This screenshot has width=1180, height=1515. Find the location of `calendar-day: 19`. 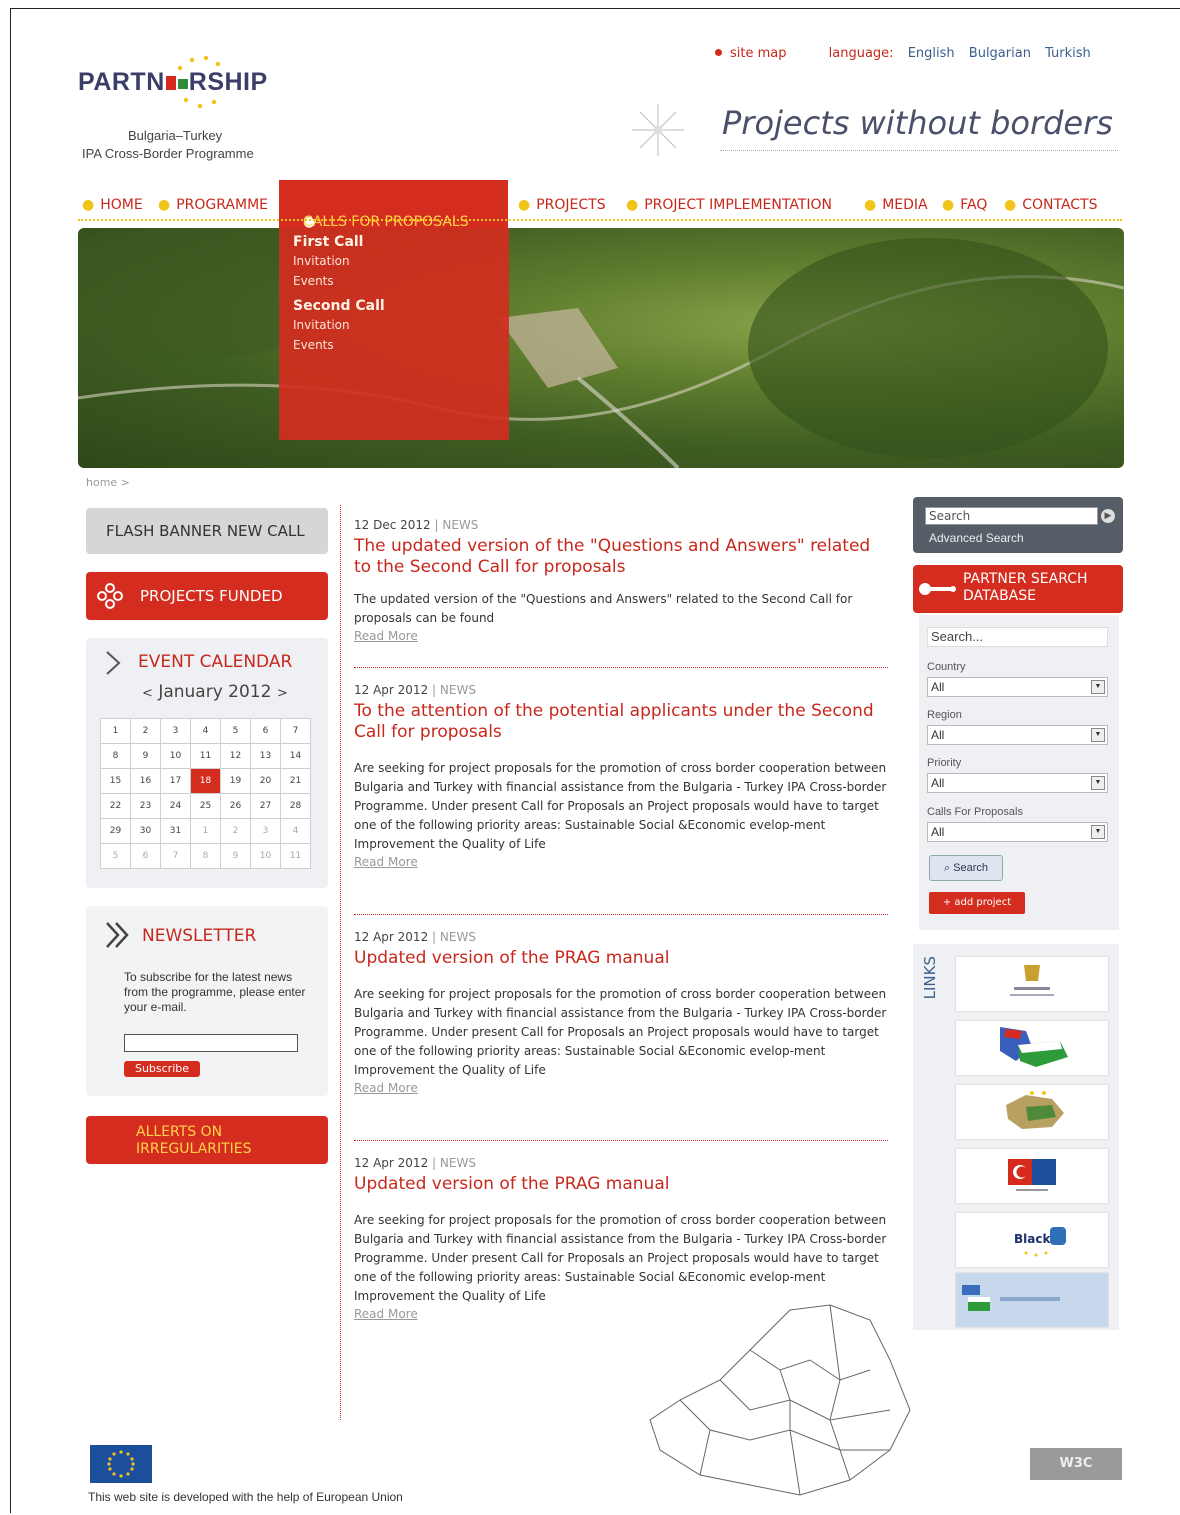

calendar-day: 19 is located at coordinates (235, 781).